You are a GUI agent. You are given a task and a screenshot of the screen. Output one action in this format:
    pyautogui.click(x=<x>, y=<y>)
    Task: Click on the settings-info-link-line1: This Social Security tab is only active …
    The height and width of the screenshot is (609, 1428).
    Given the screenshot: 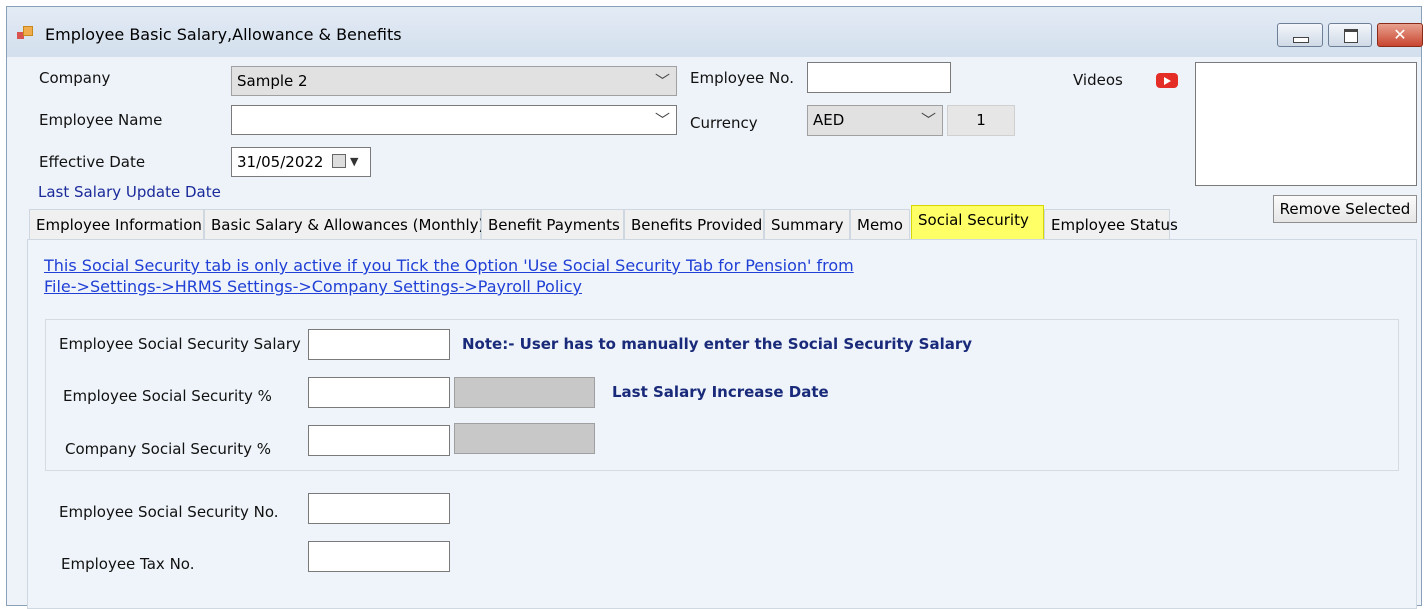 What is the action you would take?
    pyautogui.click(x=449, y=265)
    